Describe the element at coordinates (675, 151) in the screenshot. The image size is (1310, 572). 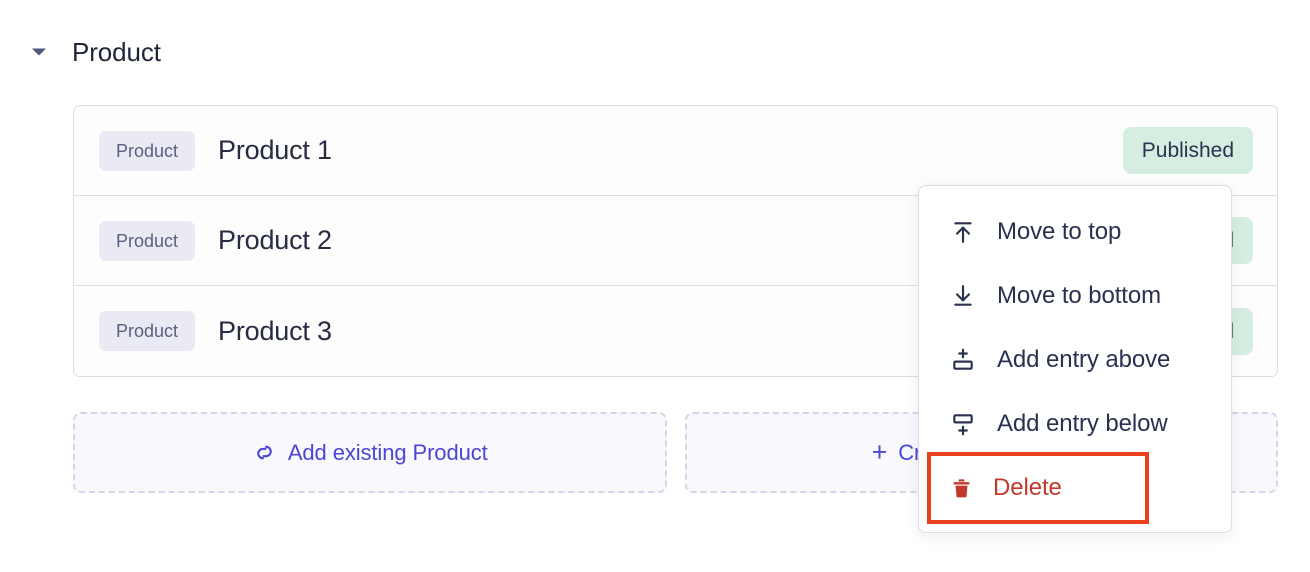
I see `table-row: Product Product 1 Published` at that location.